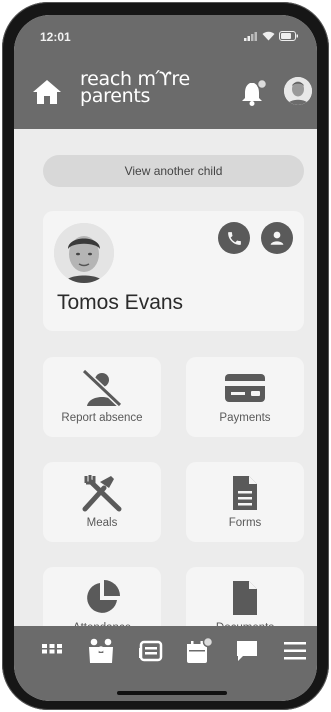 This screenshot has height=712, width=331. Describe the element at coordinates (268, 36) in the screenshot. I see `wifi-icon` at that location.